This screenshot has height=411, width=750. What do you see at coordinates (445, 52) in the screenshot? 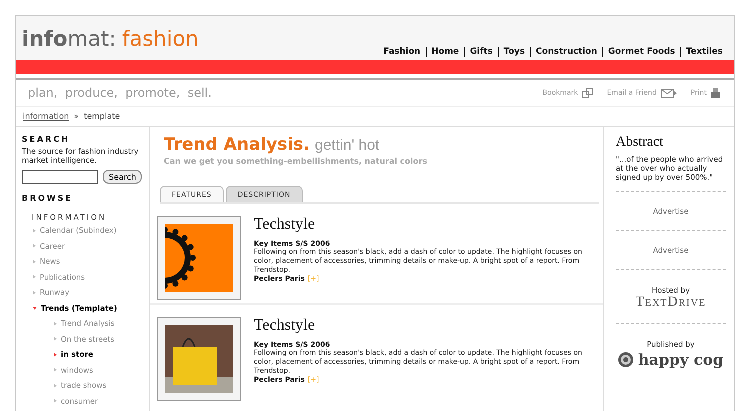
I see `nav-link: Home` at bounding box center [445, 52].